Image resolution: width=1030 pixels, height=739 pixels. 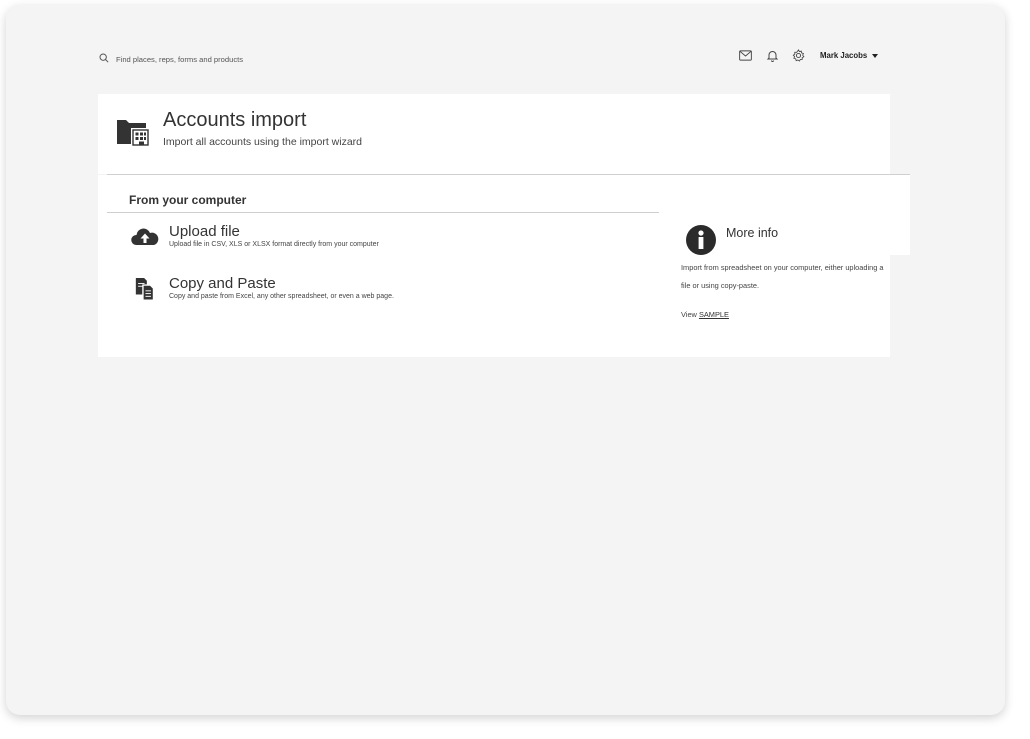 I want to click on info-icon, so click(x=701, y=240).